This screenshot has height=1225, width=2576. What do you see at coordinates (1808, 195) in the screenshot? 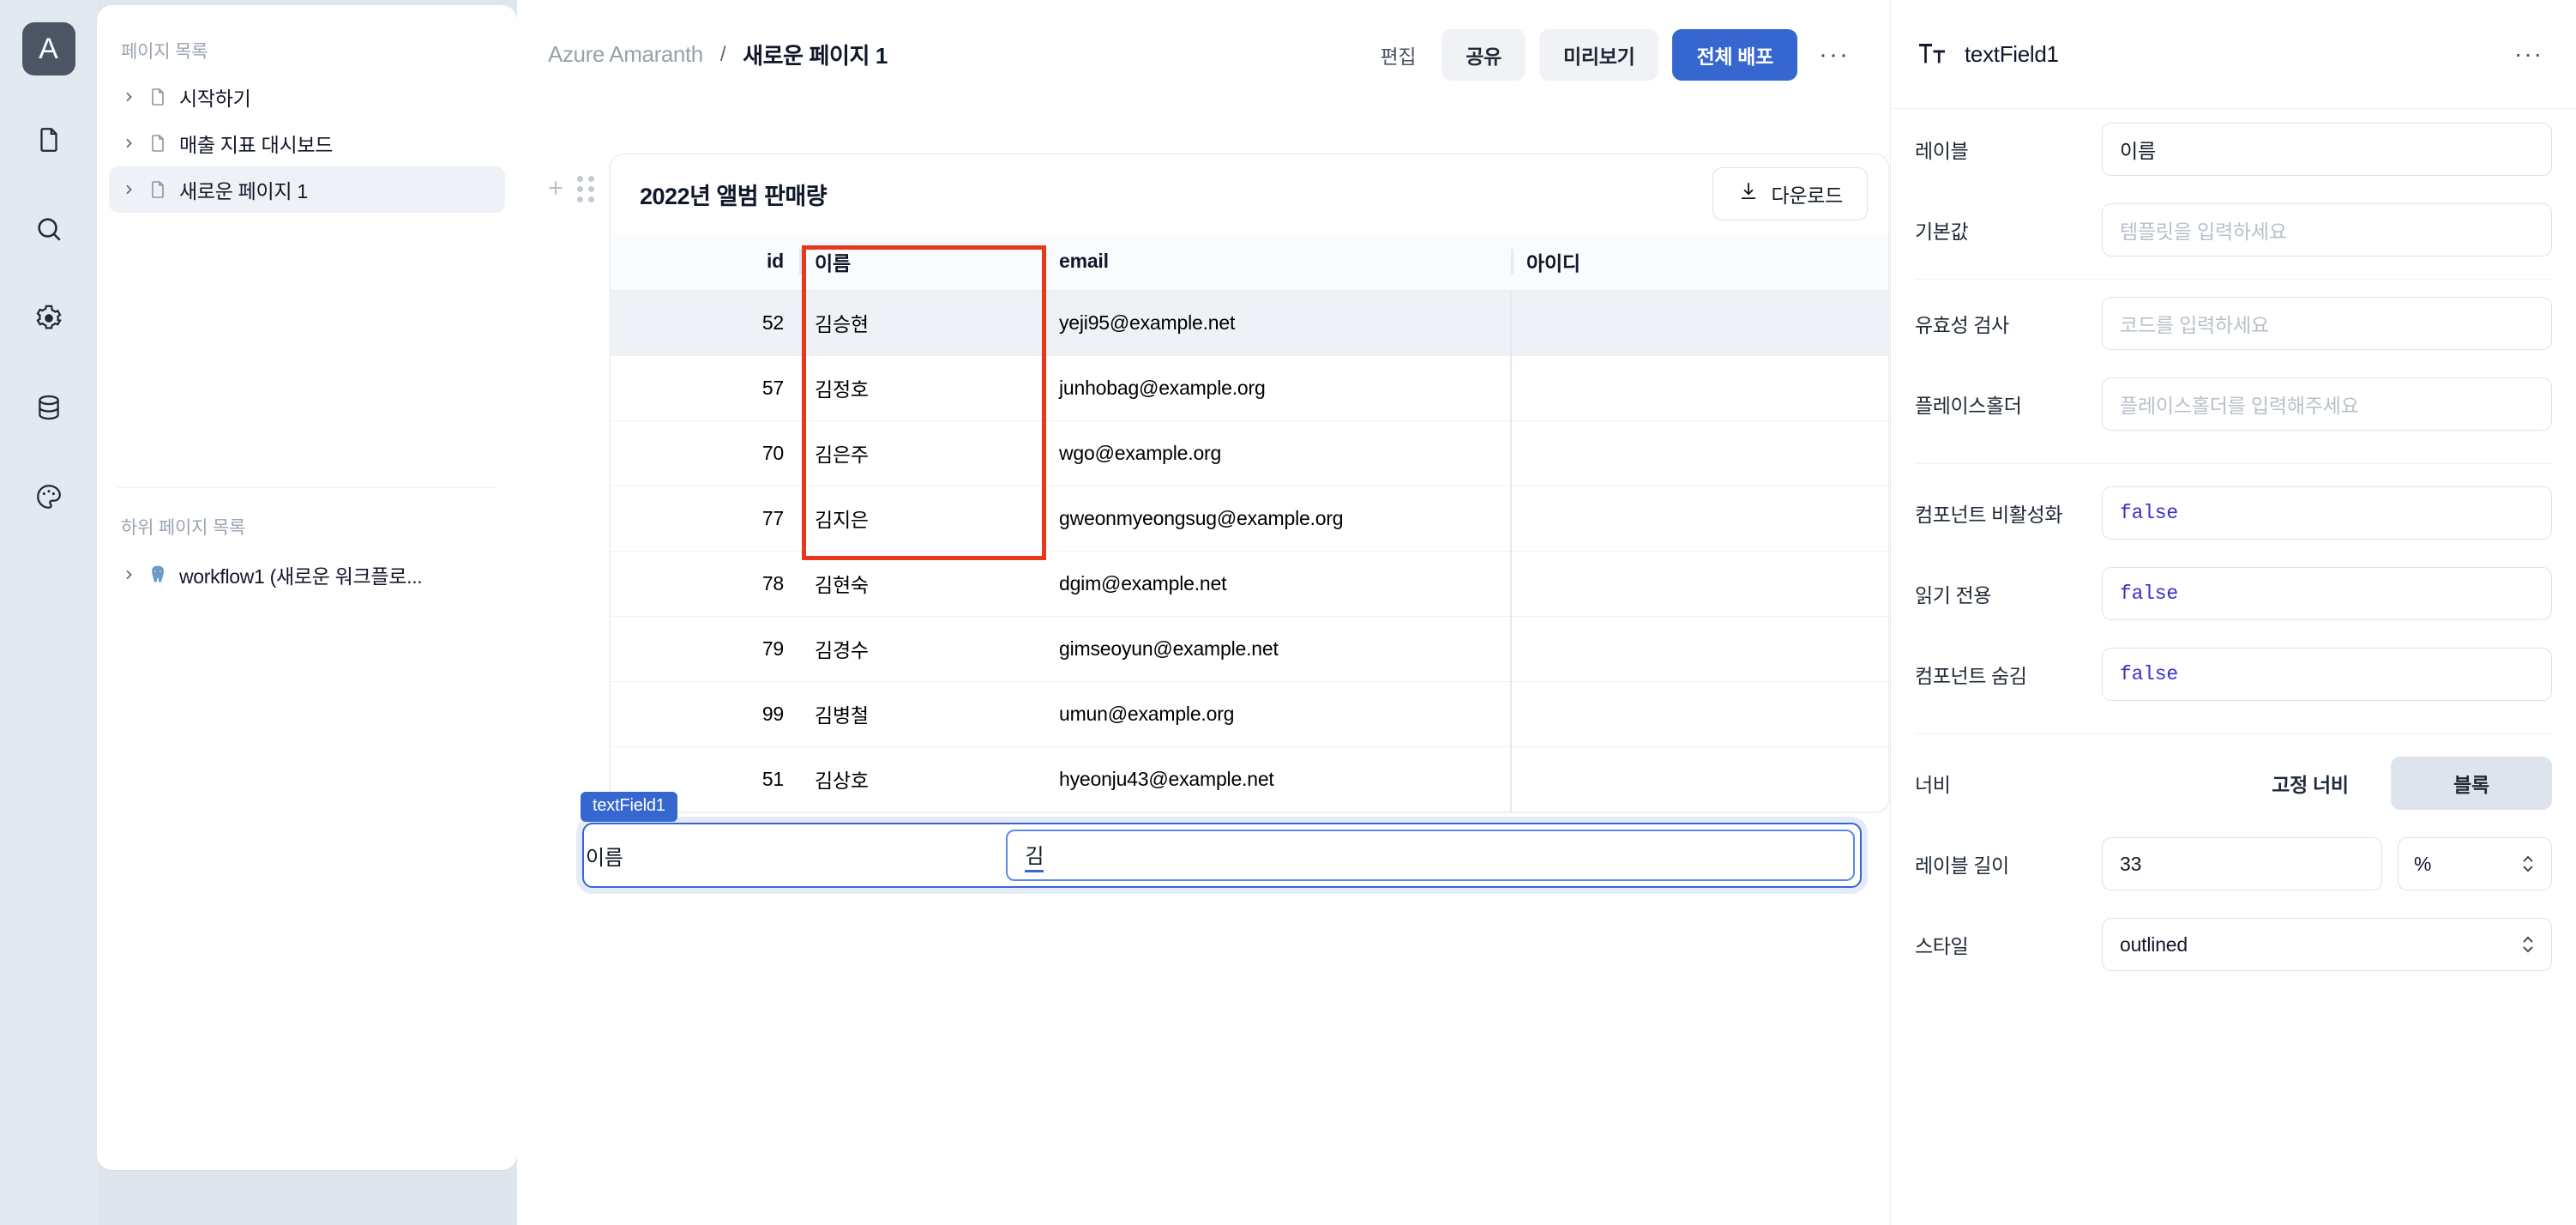
I see `download-button-label: 다운로드` at bounding box center [1808, 195].